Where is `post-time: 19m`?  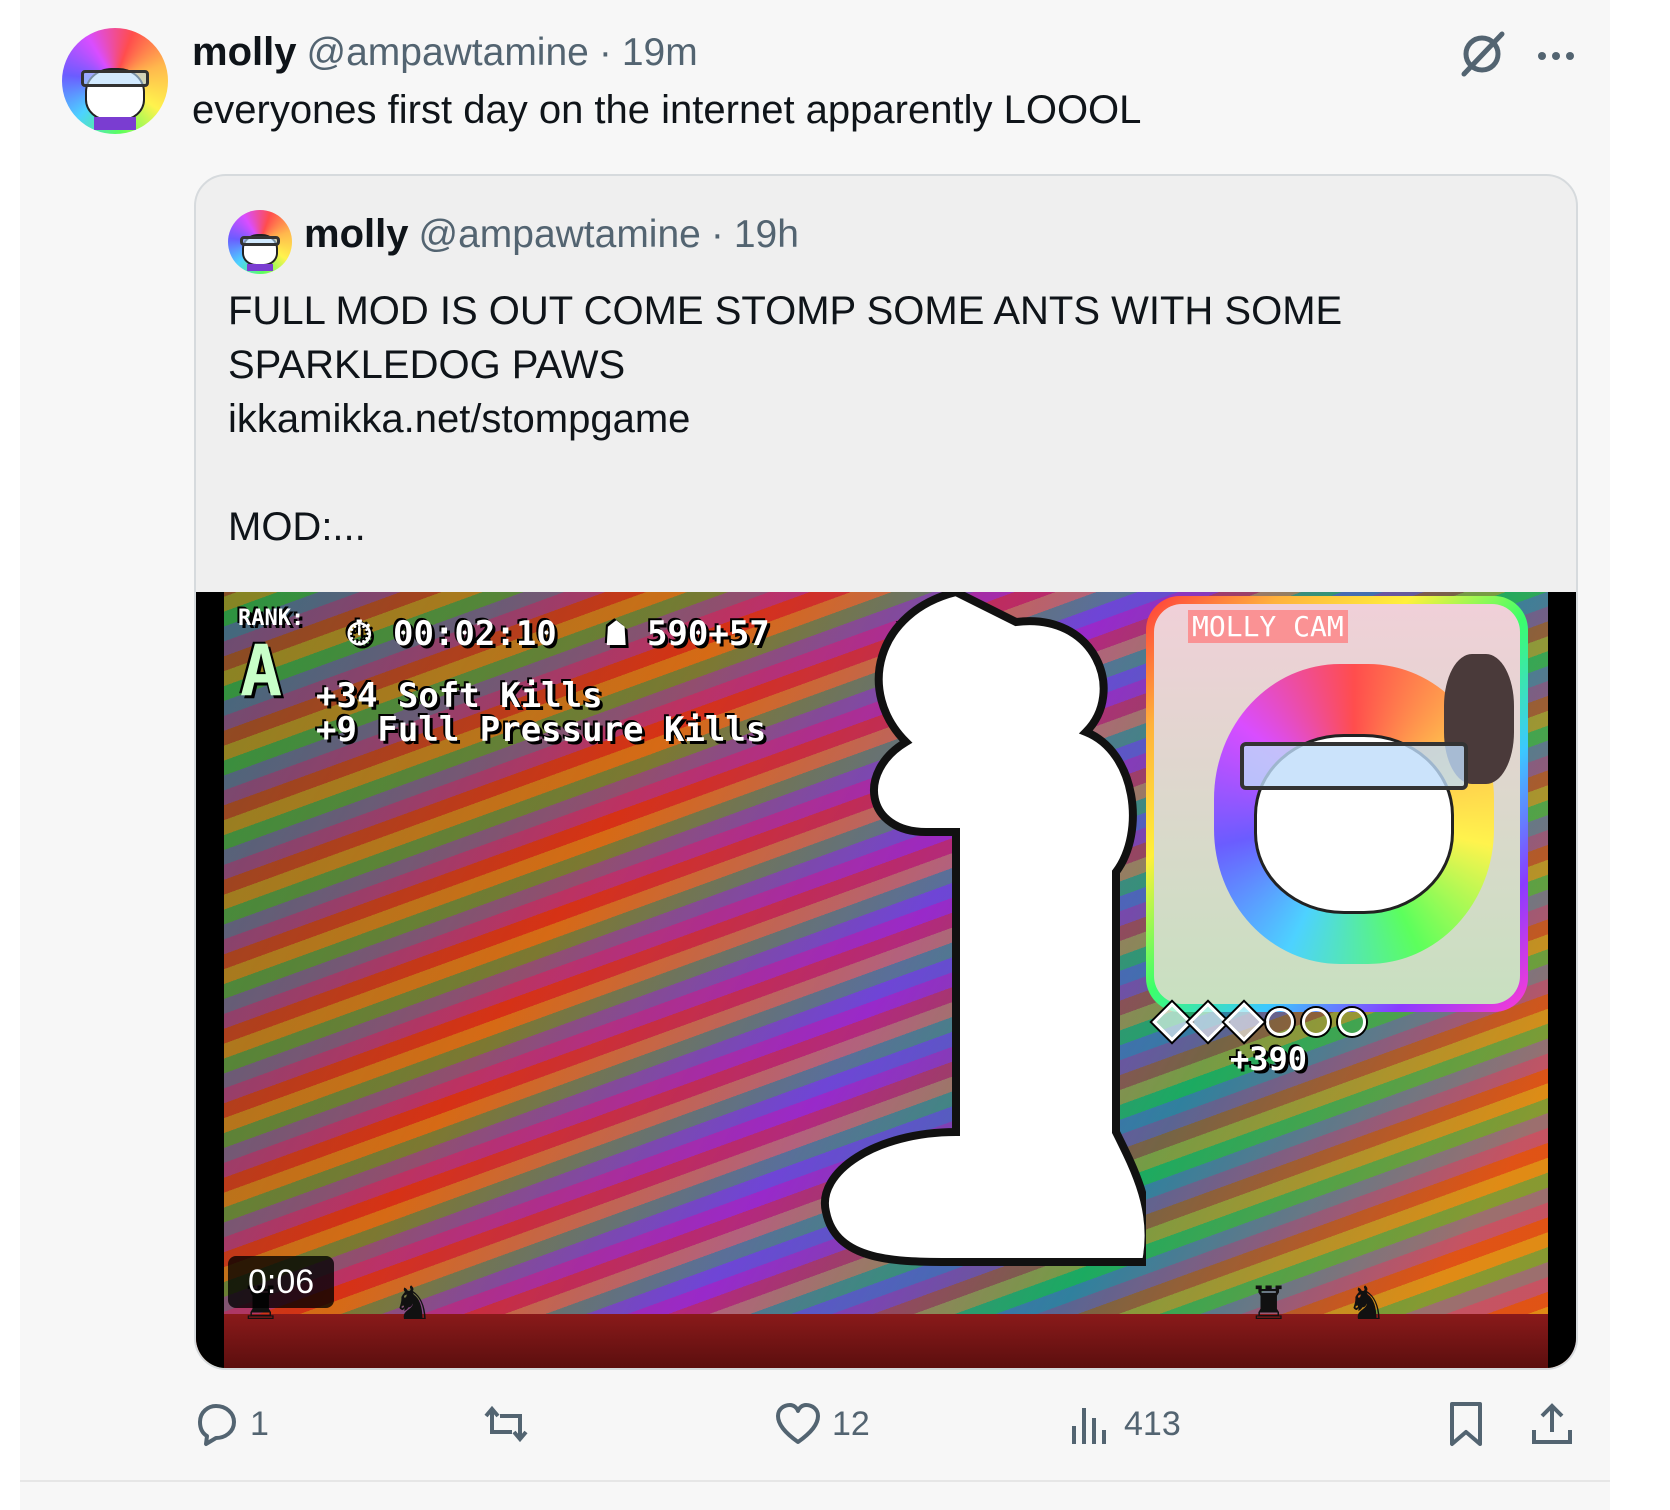 post-time: 19m is located at coordinates (660, 53).